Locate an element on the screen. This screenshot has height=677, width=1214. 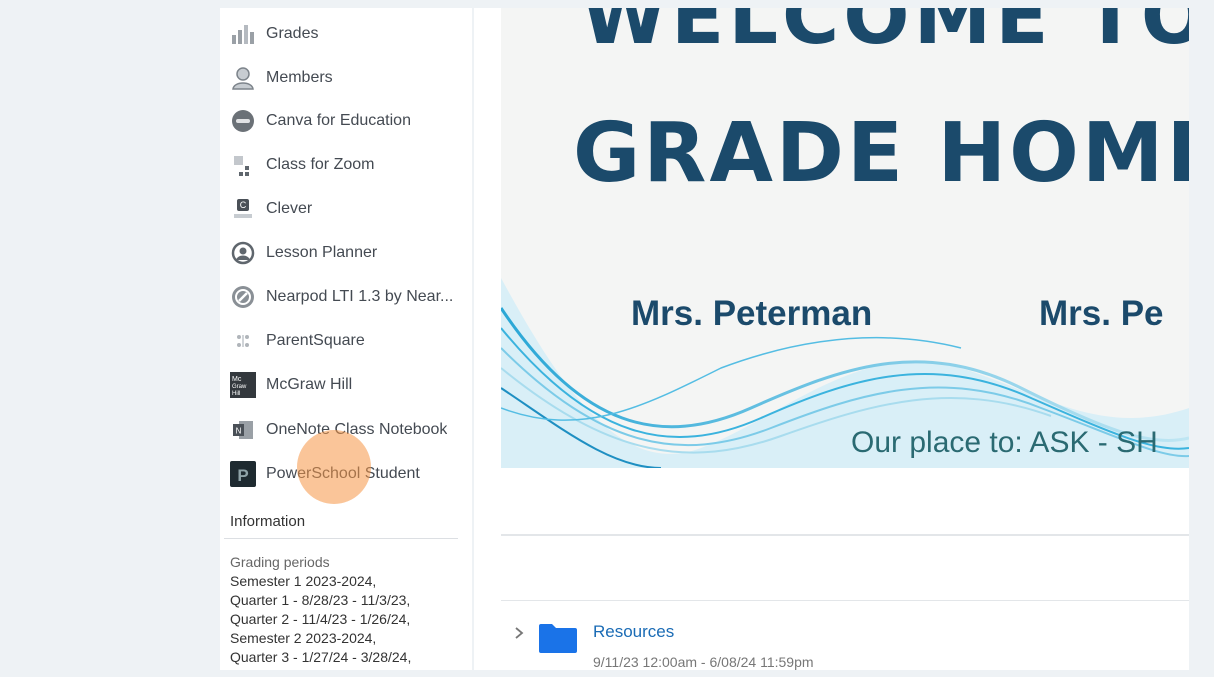
sidebar-item-label: Lesson Planner is located at coordinates (322, 252).